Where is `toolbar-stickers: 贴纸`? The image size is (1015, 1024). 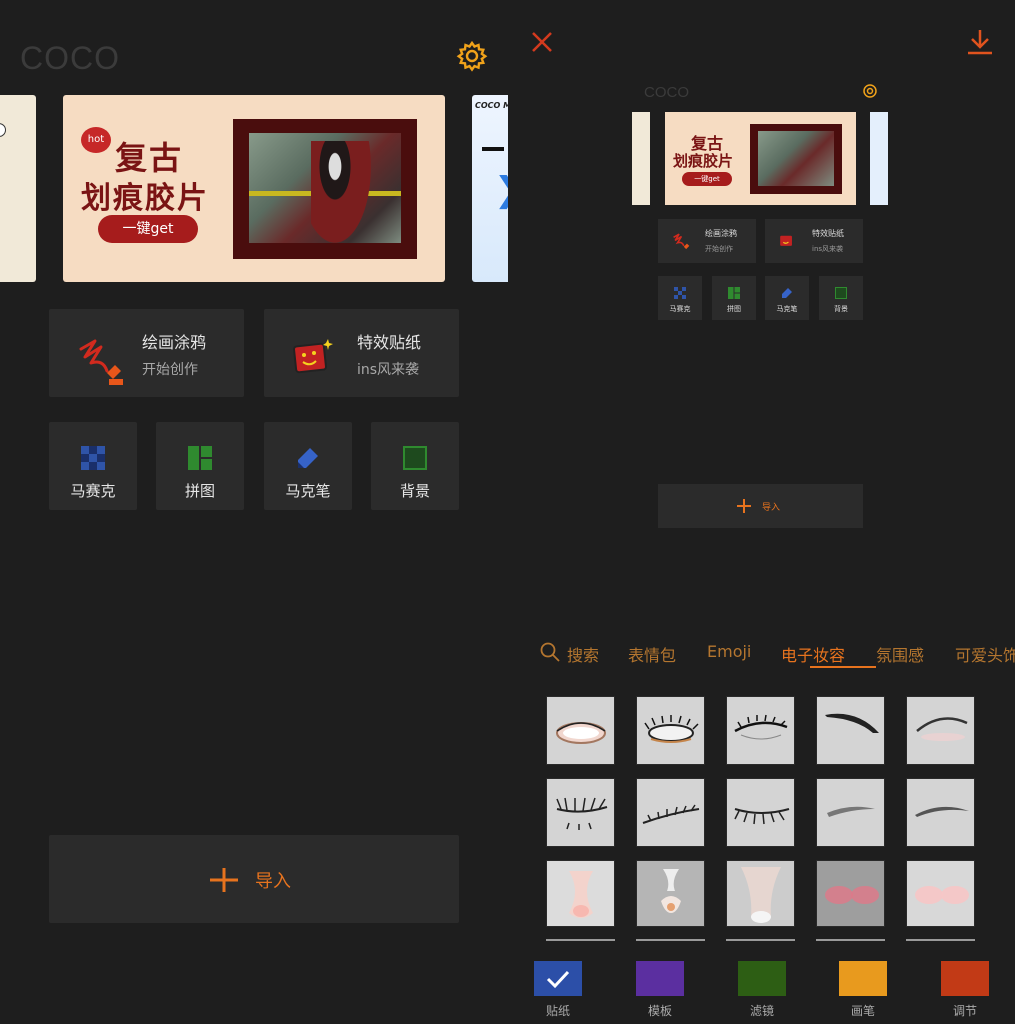 toolbar-stickers: 贴纸 is located at coordinates (558, 991).